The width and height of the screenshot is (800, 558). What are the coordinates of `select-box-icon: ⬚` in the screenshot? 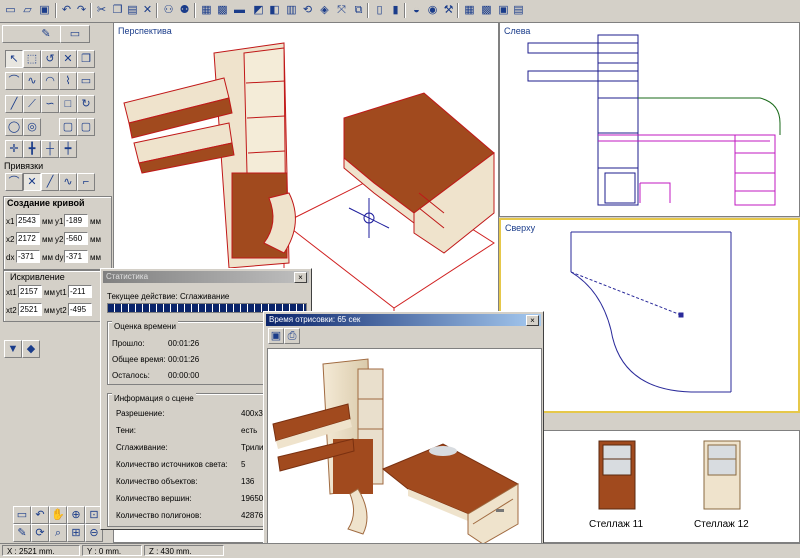 It's located at (32, 59).